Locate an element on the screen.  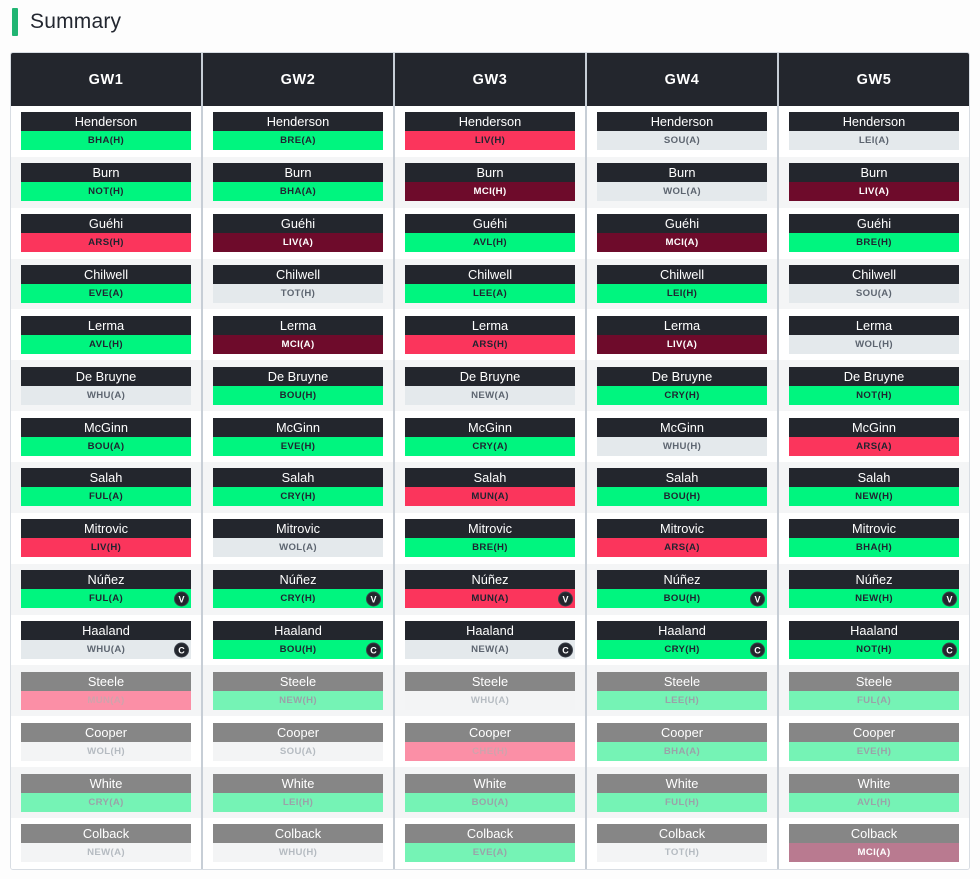
player-fixture-cell: Guéhi ARS(H) is located at coordinates (106, 233).